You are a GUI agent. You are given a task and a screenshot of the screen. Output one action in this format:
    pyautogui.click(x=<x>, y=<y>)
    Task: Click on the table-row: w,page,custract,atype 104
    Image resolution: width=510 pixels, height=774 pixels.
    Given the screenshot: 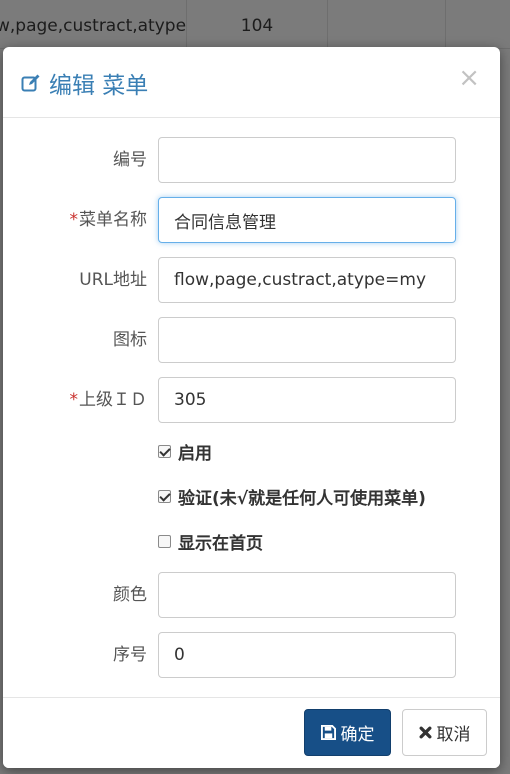 What is the action you would take?
    pyautogui.click(x=255, y=24)
    